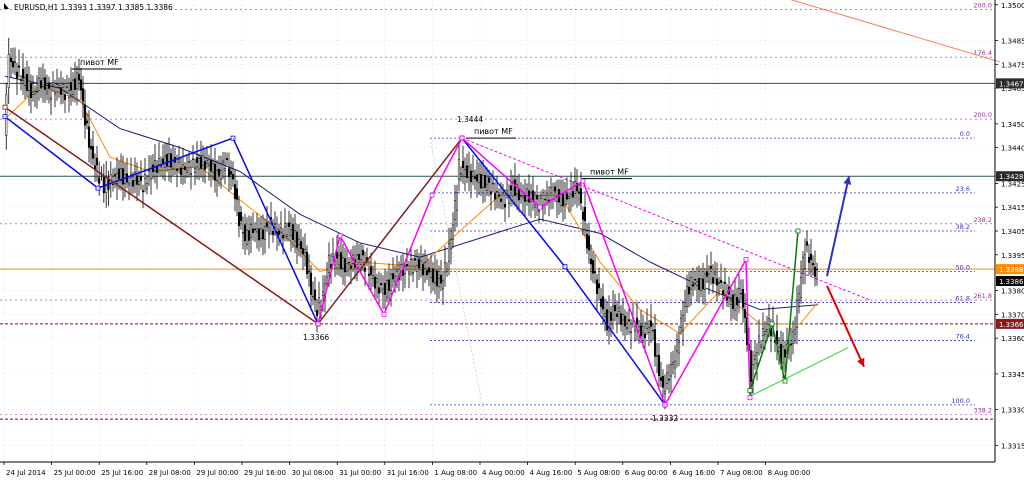 The width and height of the screenshot is (1024, 486). Describe the element at coordinates (1012, 232) in the screenshot. I see `y-tick-label: 1.3405` at that location.